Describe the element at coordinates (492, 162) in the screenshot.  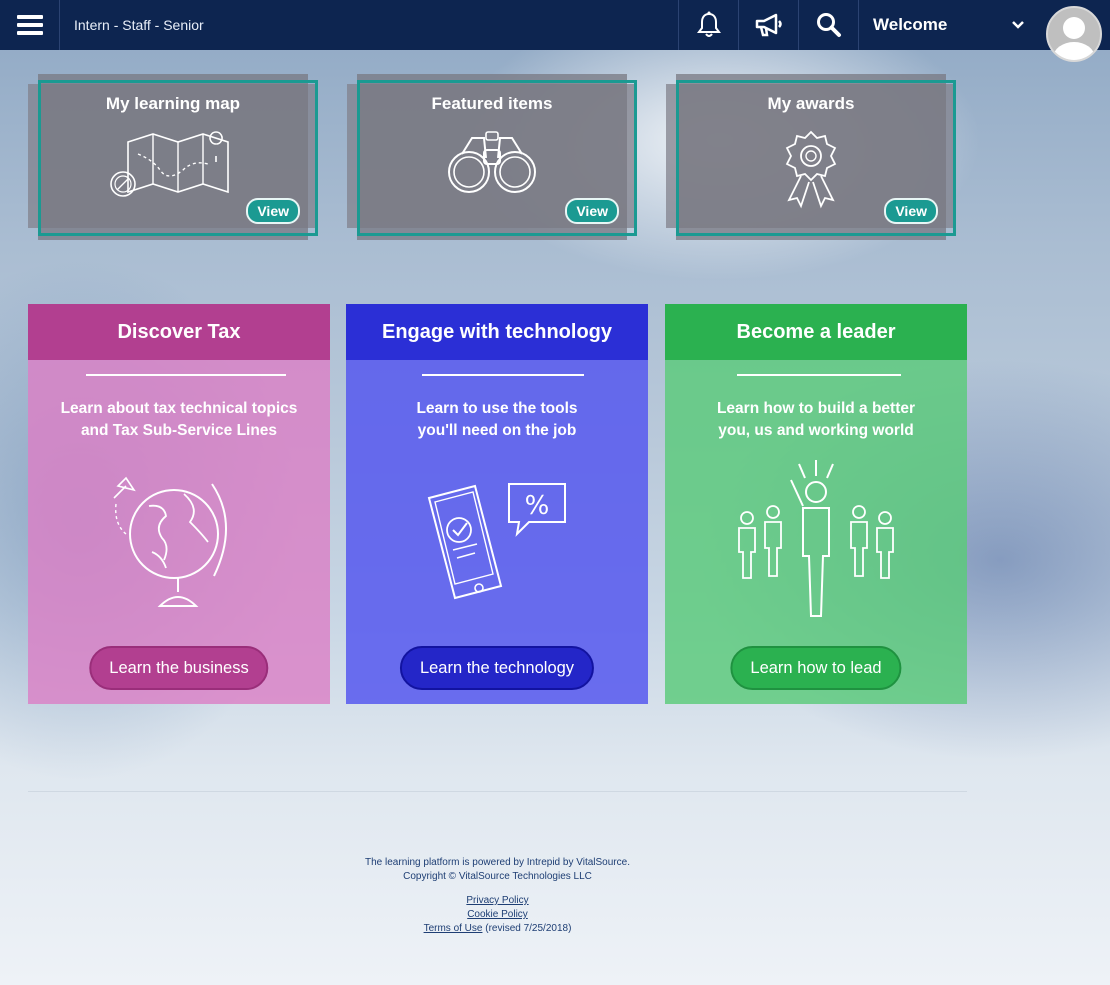
I see `binoculars-icon` at that location.